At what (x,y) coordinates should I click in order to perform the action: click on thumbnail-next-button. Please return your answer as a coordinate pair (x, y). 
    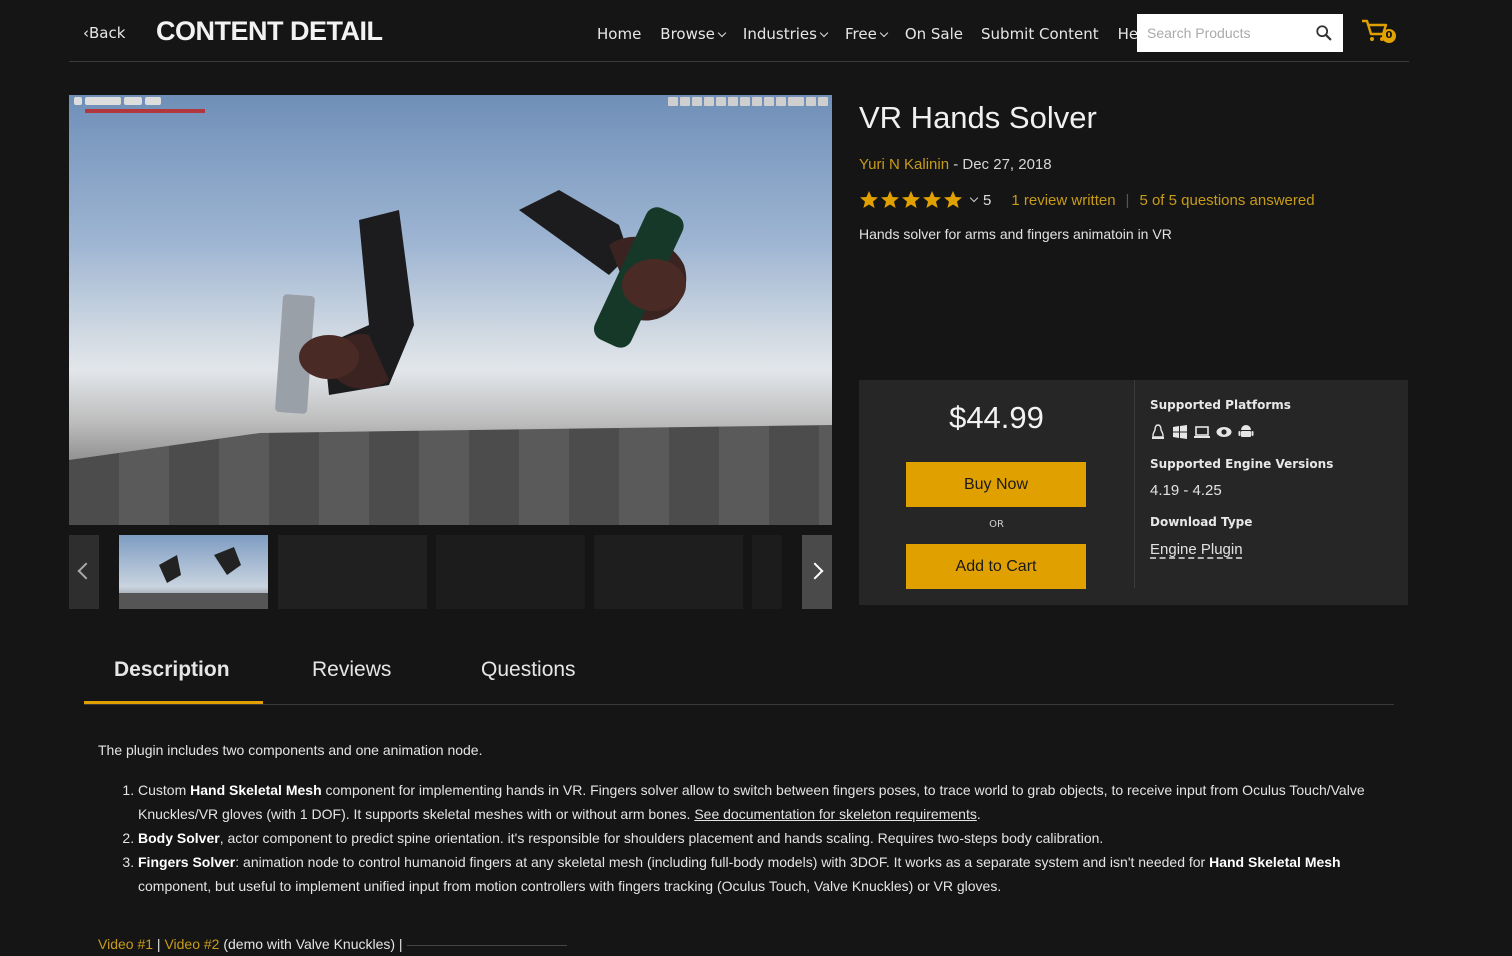
    Looking at the image, I should click on (817, 572).